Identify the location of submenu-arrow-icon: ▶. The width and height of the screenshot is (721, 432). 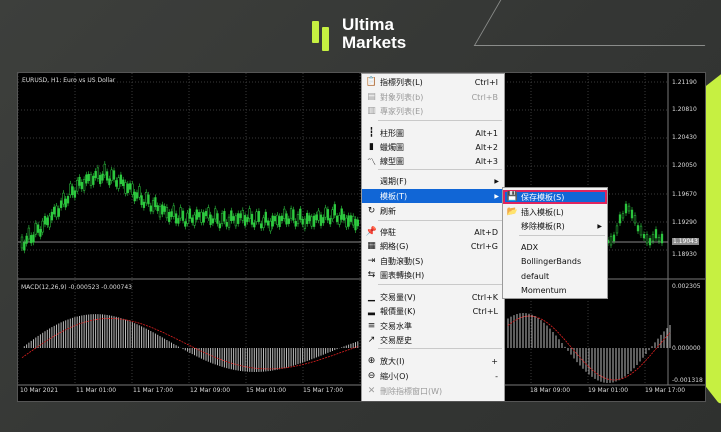
(496, 196).